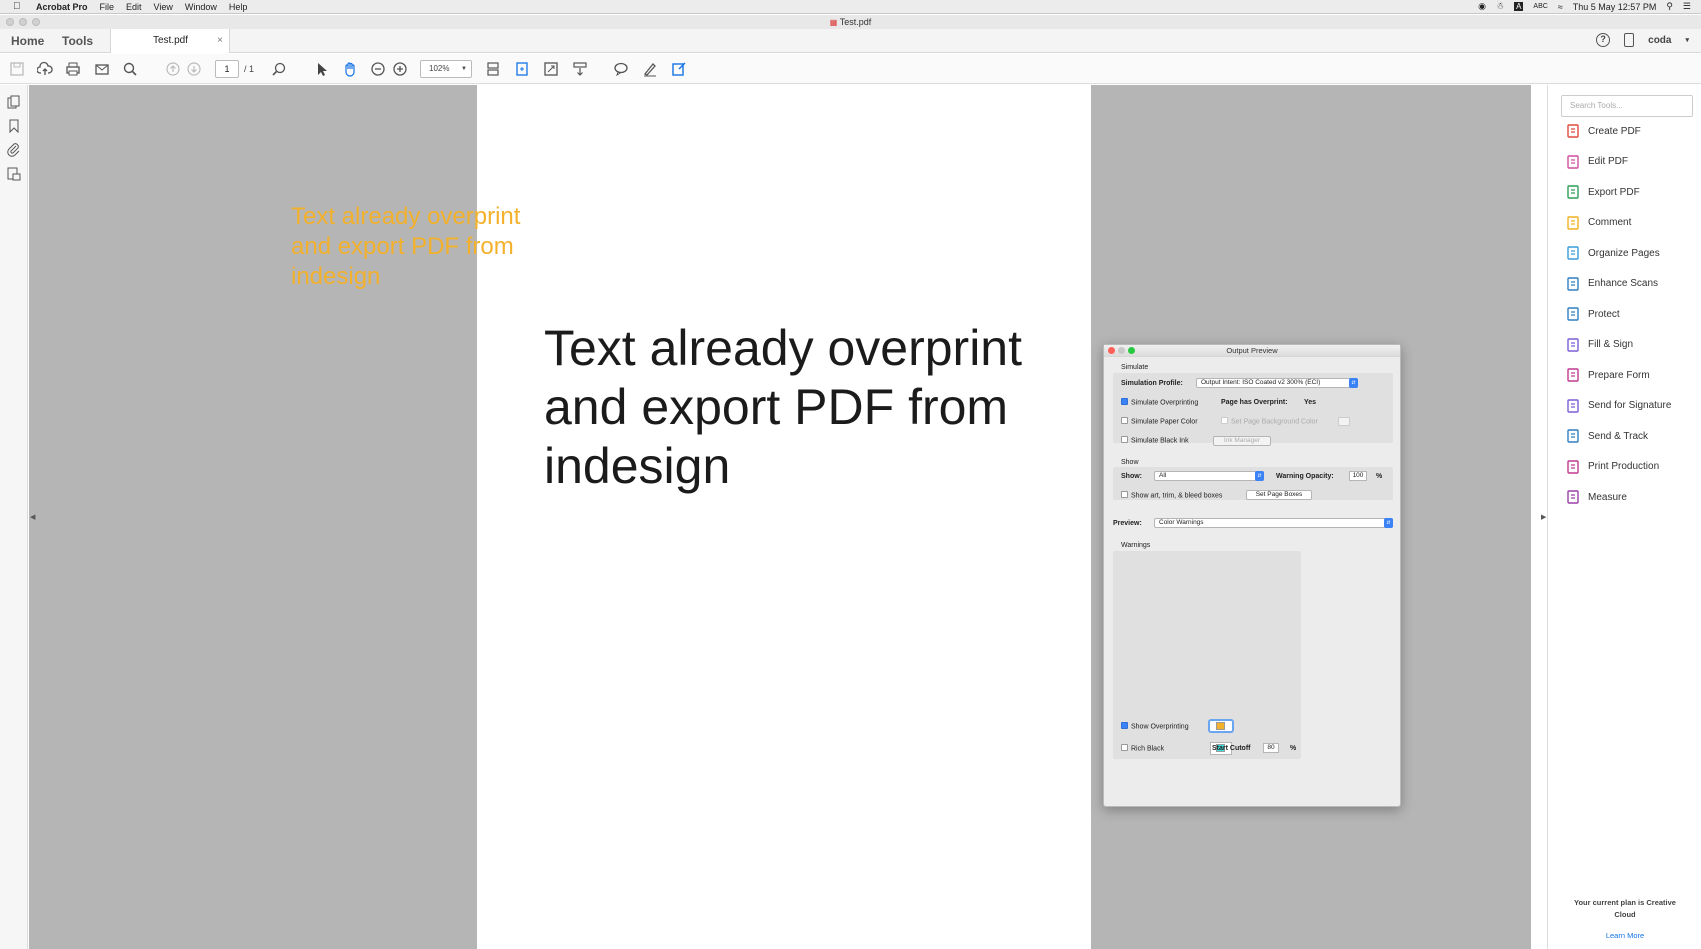 Image resolution: width=1701 pixels, height=949 pixels. I want to click on simulate-black-ink-checkbox: Simulate Black Ink, so click(1155, 440).